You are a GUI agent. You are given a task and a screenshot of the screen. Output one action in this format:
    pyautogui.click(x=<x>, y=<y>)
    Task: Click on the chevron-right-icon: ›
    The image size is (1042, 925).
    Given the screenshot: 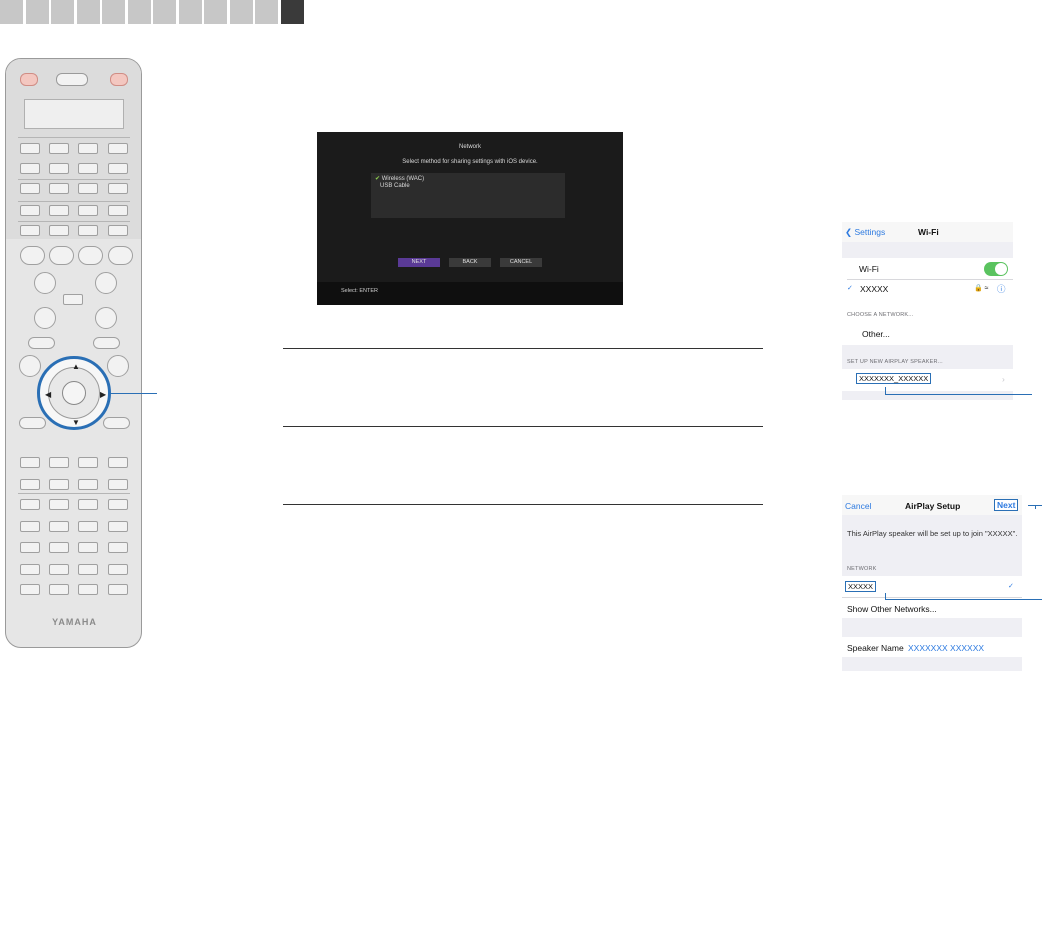 What is the action you would take?
    pyautogui.click(x=1003, y=379)
    